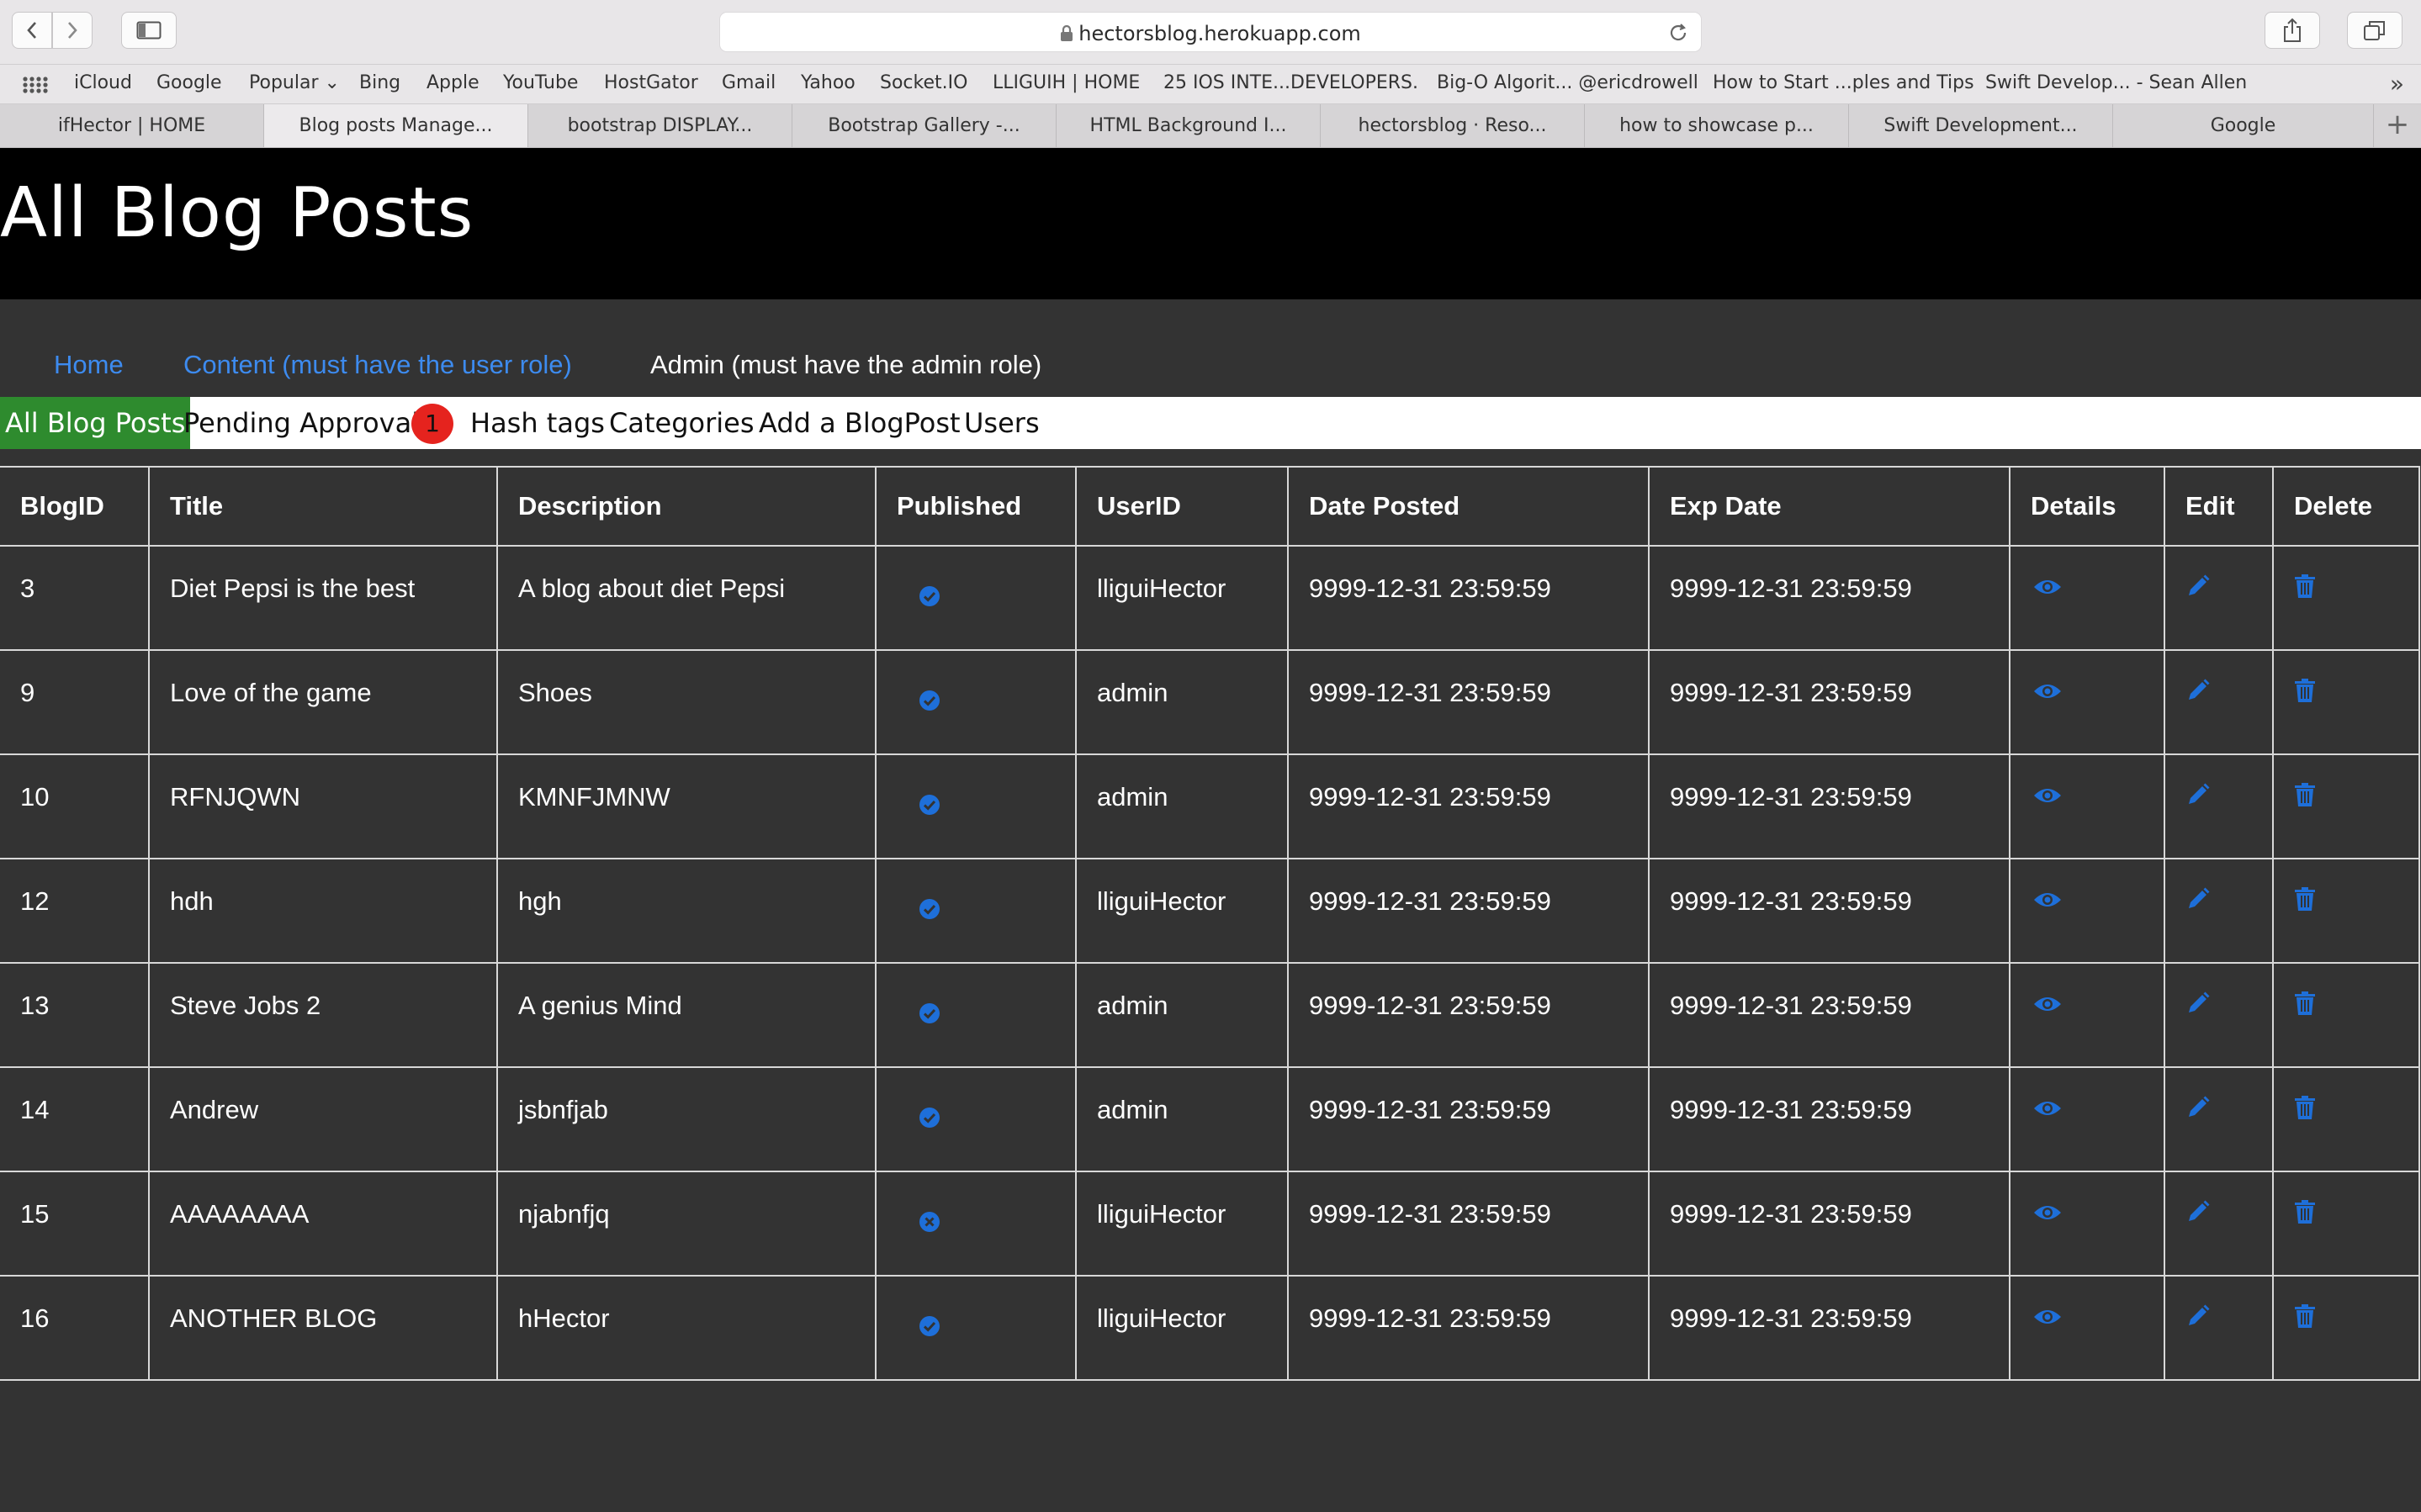 The height and width of the screenshot is (1512, 2421). Describe the element at coordinates (1678, 33) in the screenshot. I see `reload-icon` at that location.